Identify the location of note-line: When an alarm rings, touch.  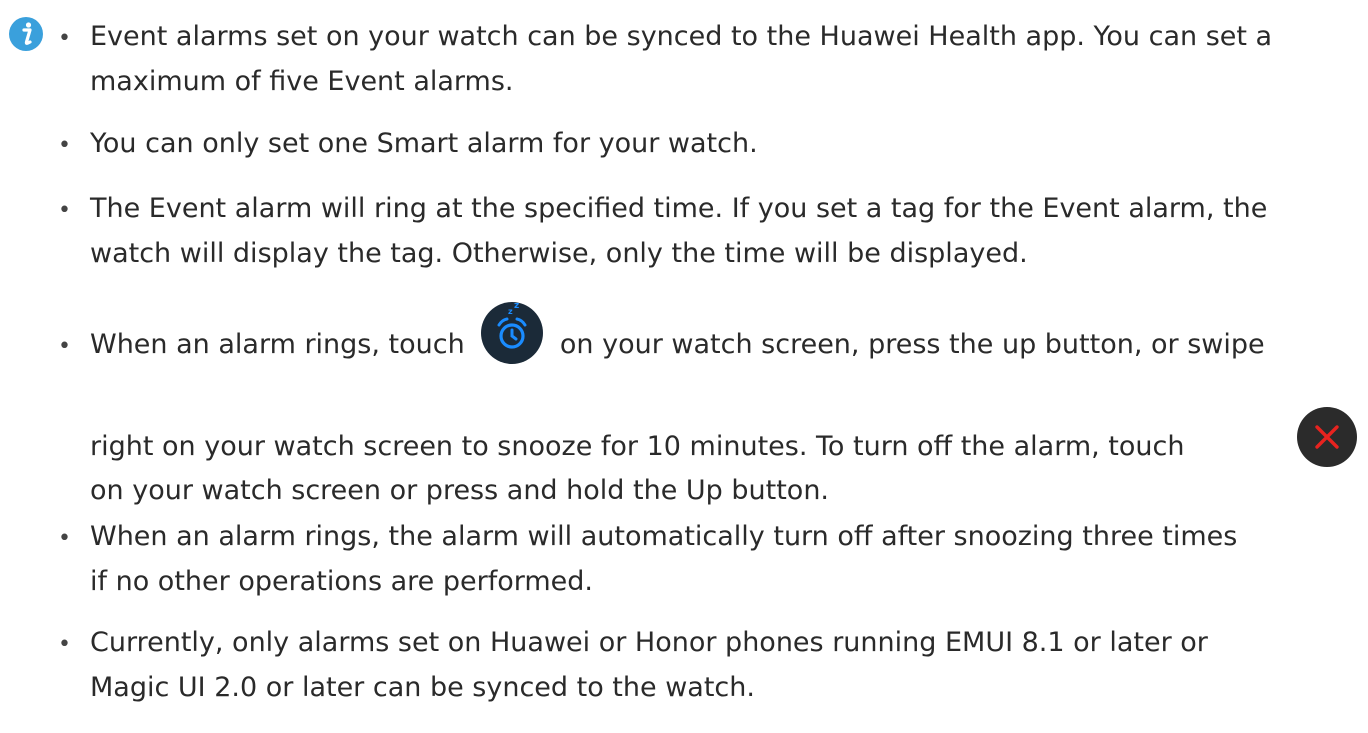
(277, 344).